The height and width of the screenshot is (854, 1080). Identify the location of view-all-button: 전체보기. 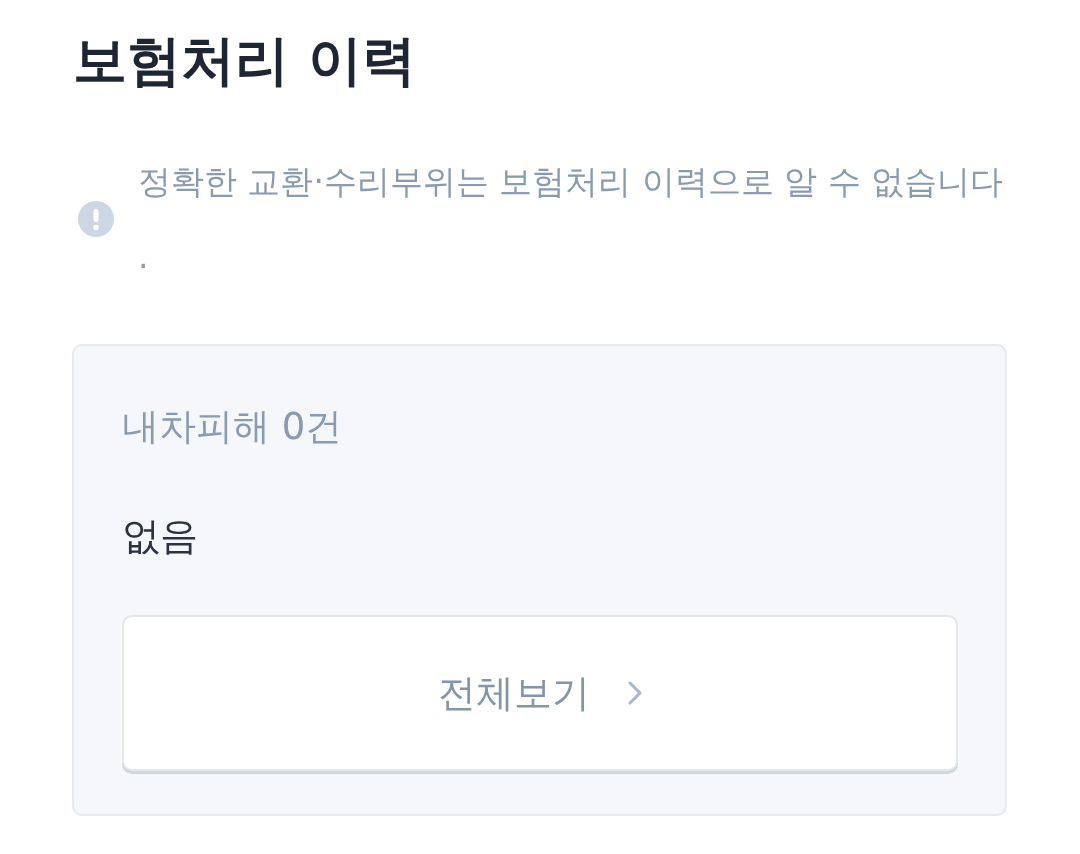
(540, 693).